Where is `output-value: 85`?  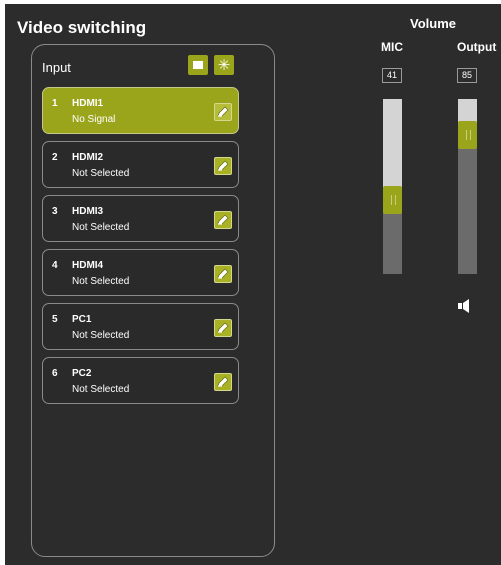
output-value: 85 is located at coordinates (467, 75).